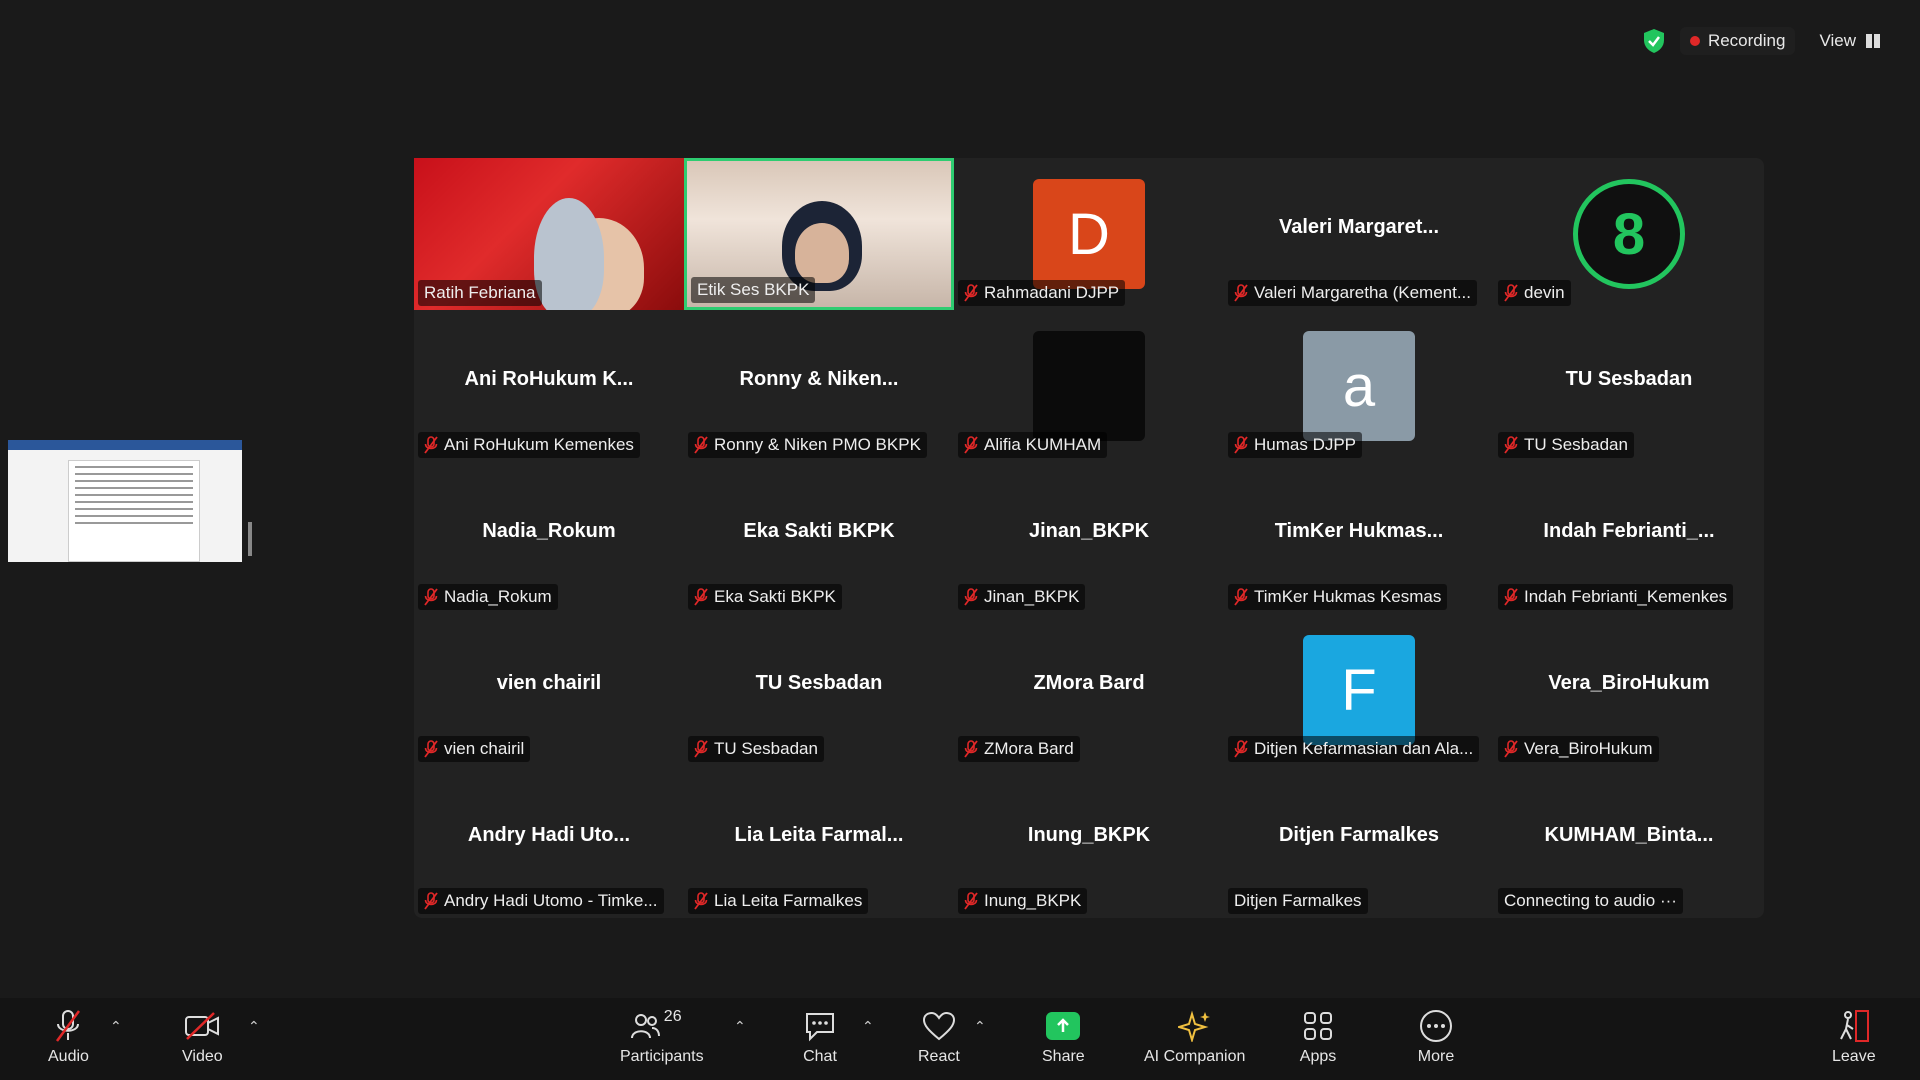 This screenshot has width=1920, height=1080. I want to click on video-options-caret-icon: ⌃, so click(254, 1026).